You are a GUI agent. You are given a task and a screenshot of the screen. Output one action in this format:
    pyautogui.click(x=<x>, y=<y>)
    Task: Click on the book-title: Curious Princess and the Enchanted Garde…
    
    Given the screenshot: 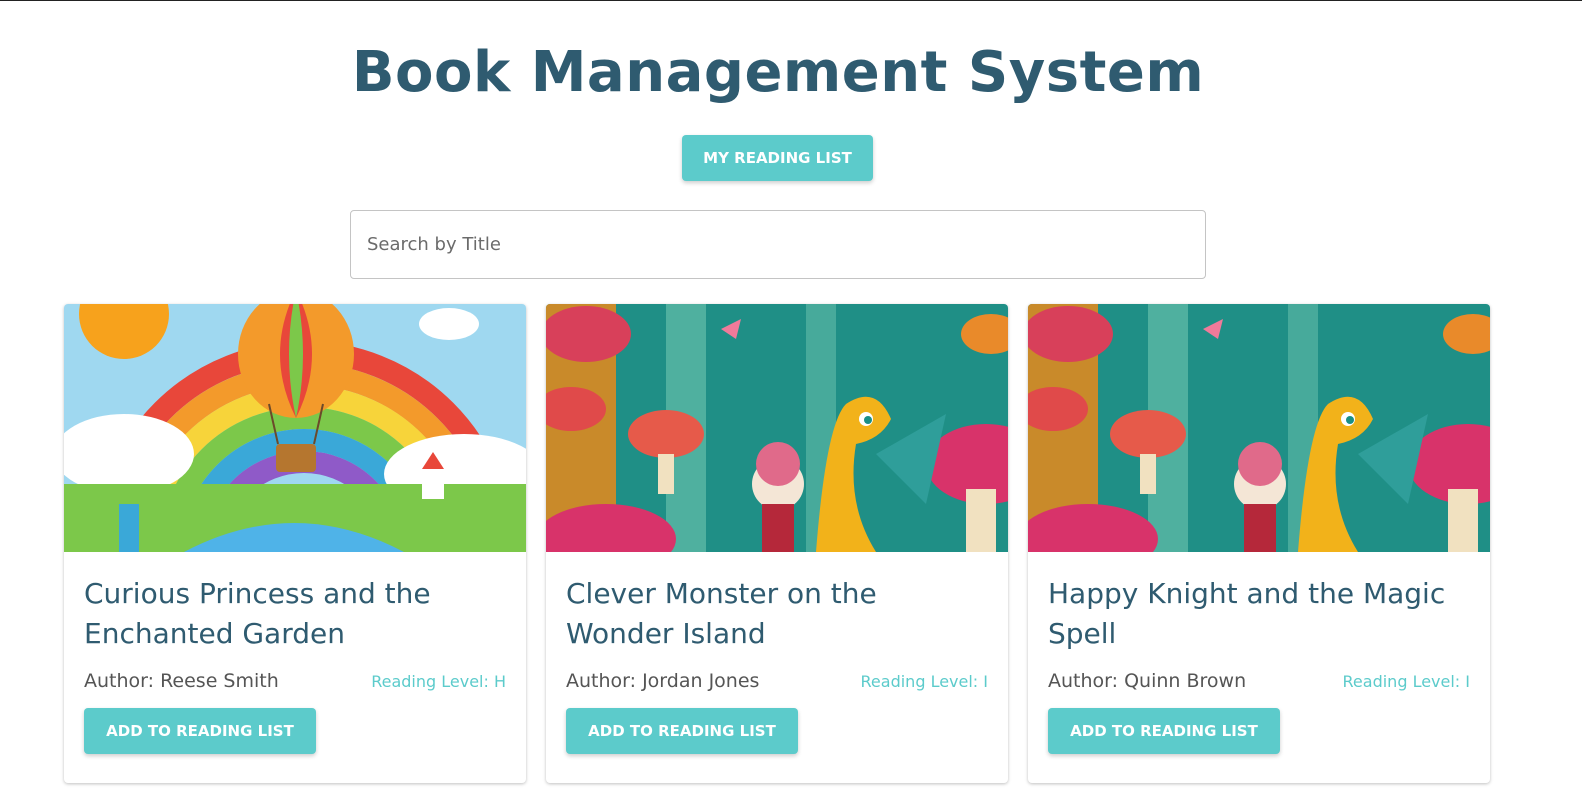 What is the action you would take?
    pyautogui.click(x=257, y=613)
    